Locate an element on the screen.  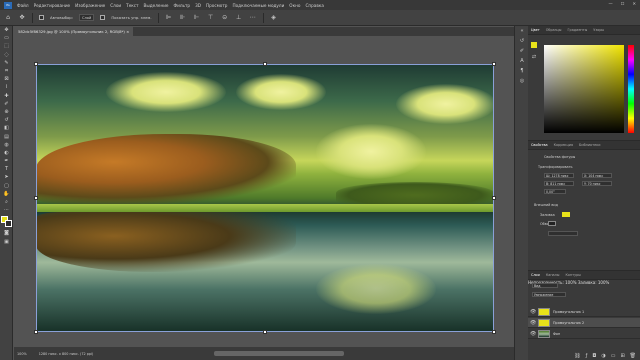
menu-edit: Редактирование is located at coordinates (52, 5).